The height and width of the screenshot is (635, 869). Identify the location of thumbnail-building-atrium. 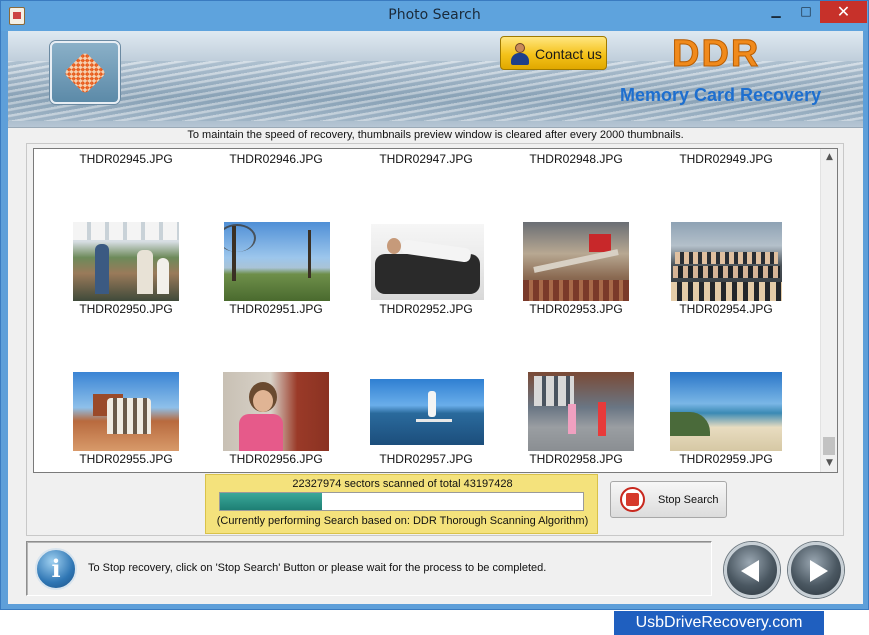
(576, 261).